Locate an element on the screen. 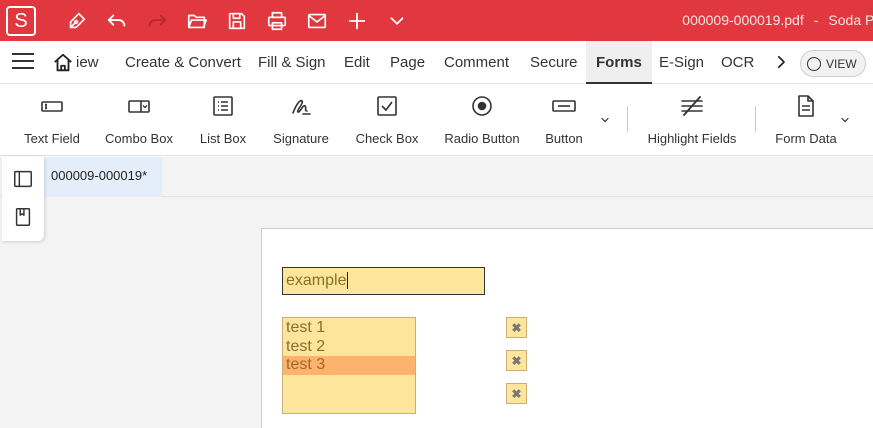 Image resolution: width=873 pixels, height=428 pixels. view-mode-toggle: VIEW is located at coordinates (833, 63).